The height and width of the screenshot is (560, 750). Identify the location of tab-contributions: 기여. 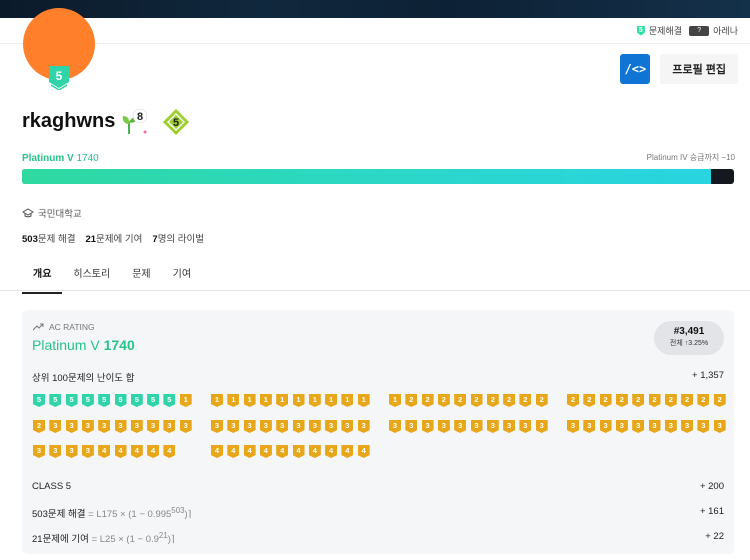
(182, 275).